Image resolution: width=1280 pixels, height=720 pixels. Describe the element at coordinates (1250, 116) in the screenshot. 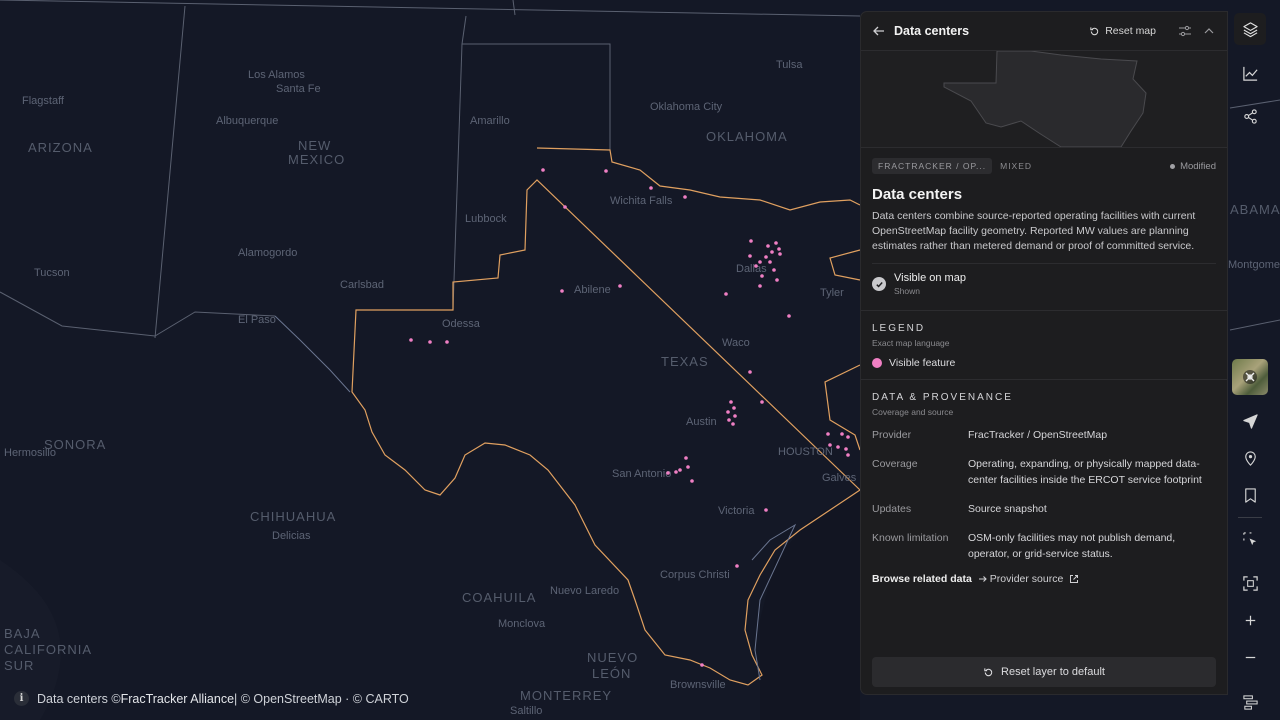

I see `share-button` at that location.